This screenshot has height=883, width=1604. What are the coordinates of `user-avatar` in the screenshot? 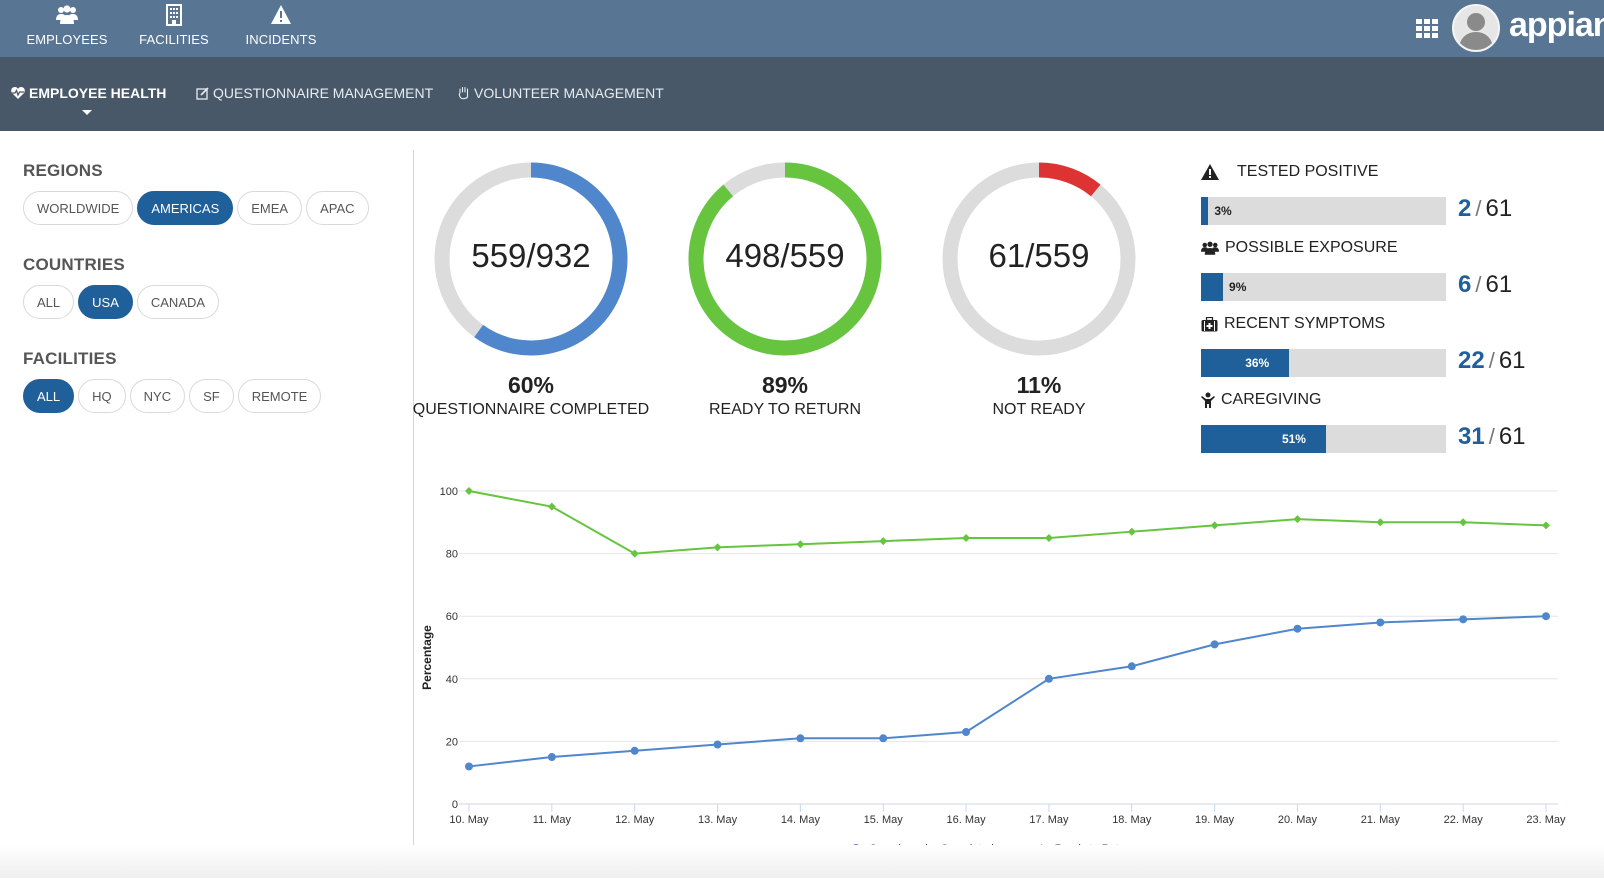 It's located at (1476, 28).